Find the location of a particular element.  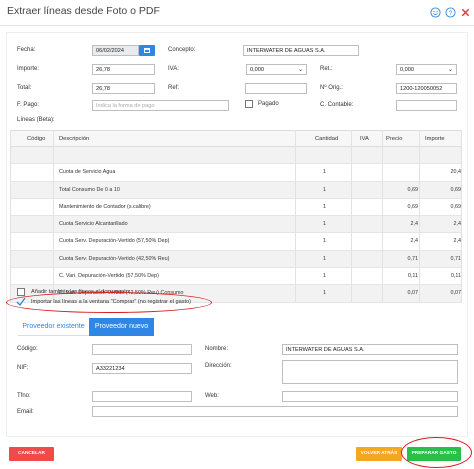

norig-input: 1200-120050052 is located at coordinates (426, 88).